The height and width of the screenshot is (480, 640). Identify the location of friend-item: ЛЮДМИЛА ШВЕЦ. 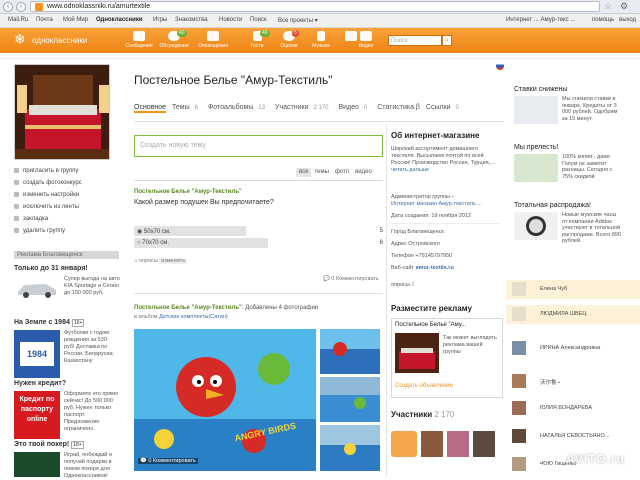
(573, 314).